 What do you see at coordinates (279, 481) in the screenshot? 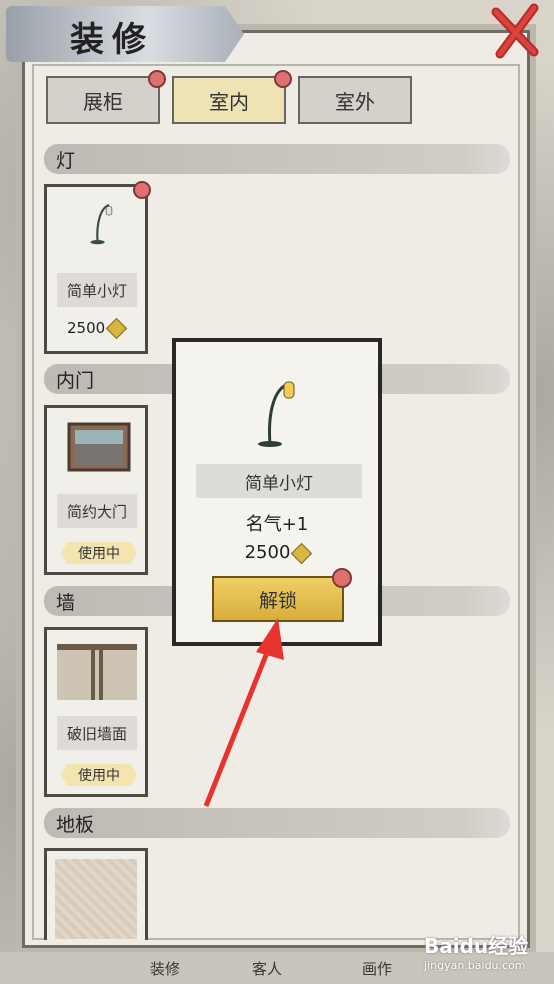
I see `popup-item-name: 简单小灯` at bounding box center [279, 481].